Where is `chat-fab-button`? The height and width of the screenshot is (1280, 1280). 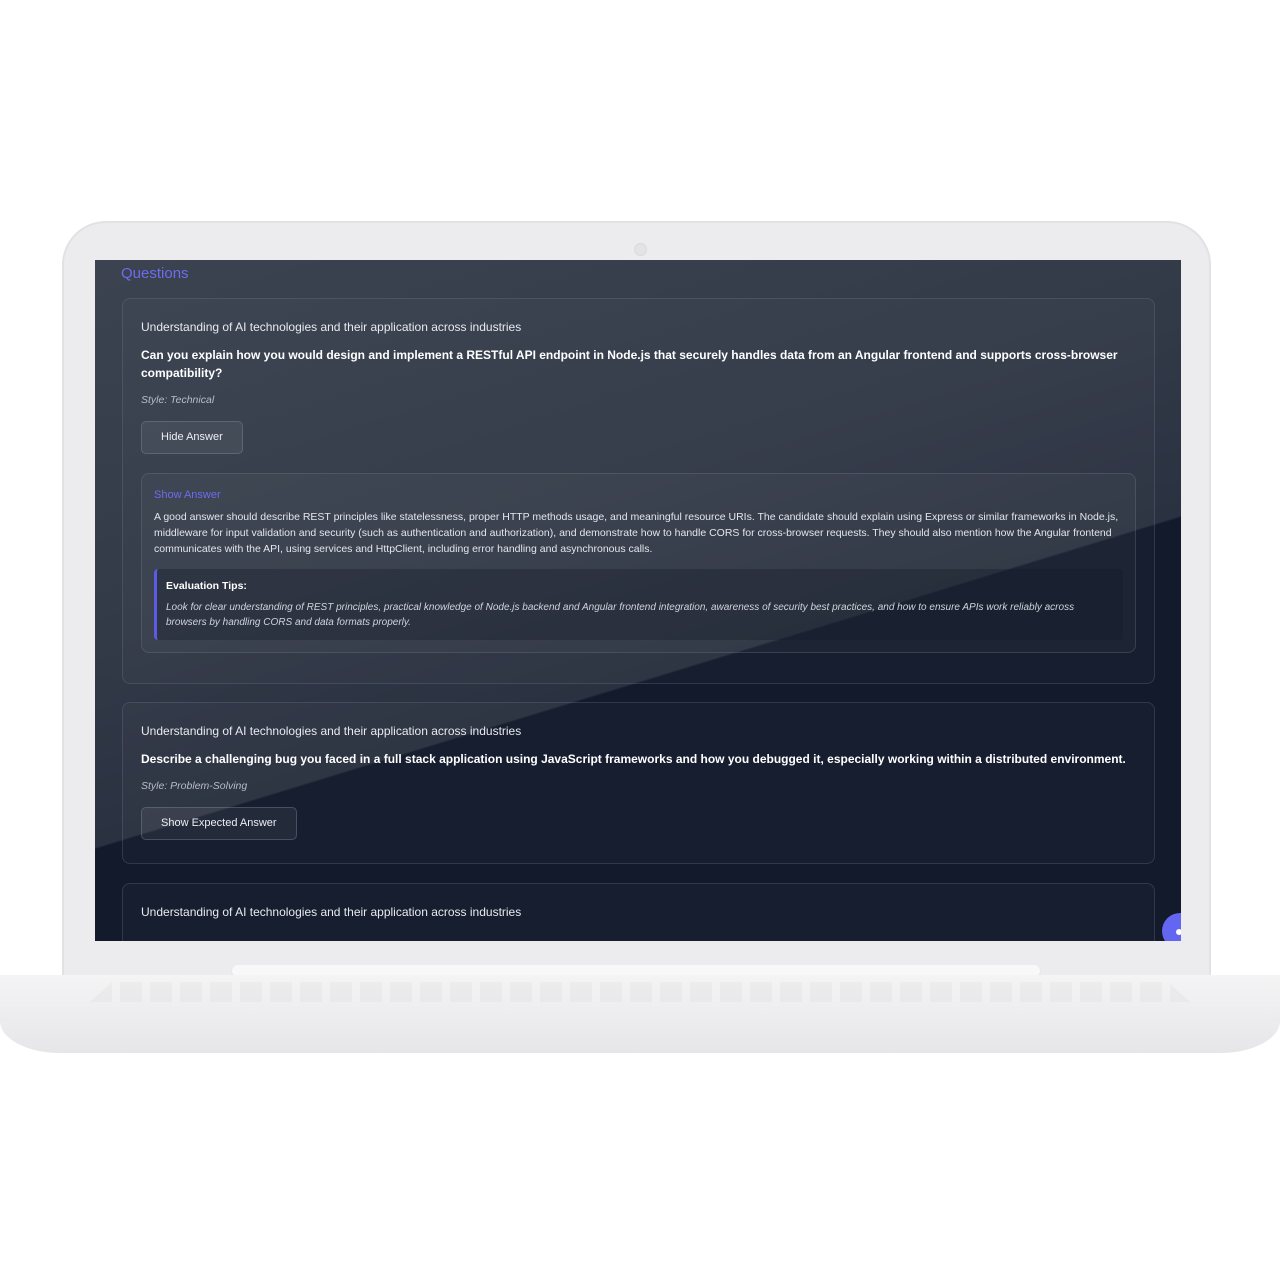
chat-fab-button is located at coordinates (1171, 927).